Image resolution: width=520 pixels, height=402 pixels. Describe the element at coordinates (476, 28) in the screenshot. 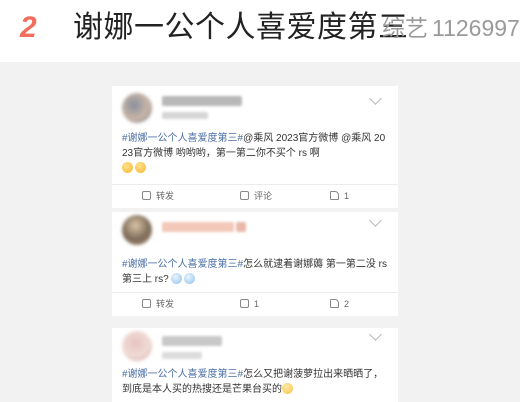

I see `heat-count: 1126997` at that location.